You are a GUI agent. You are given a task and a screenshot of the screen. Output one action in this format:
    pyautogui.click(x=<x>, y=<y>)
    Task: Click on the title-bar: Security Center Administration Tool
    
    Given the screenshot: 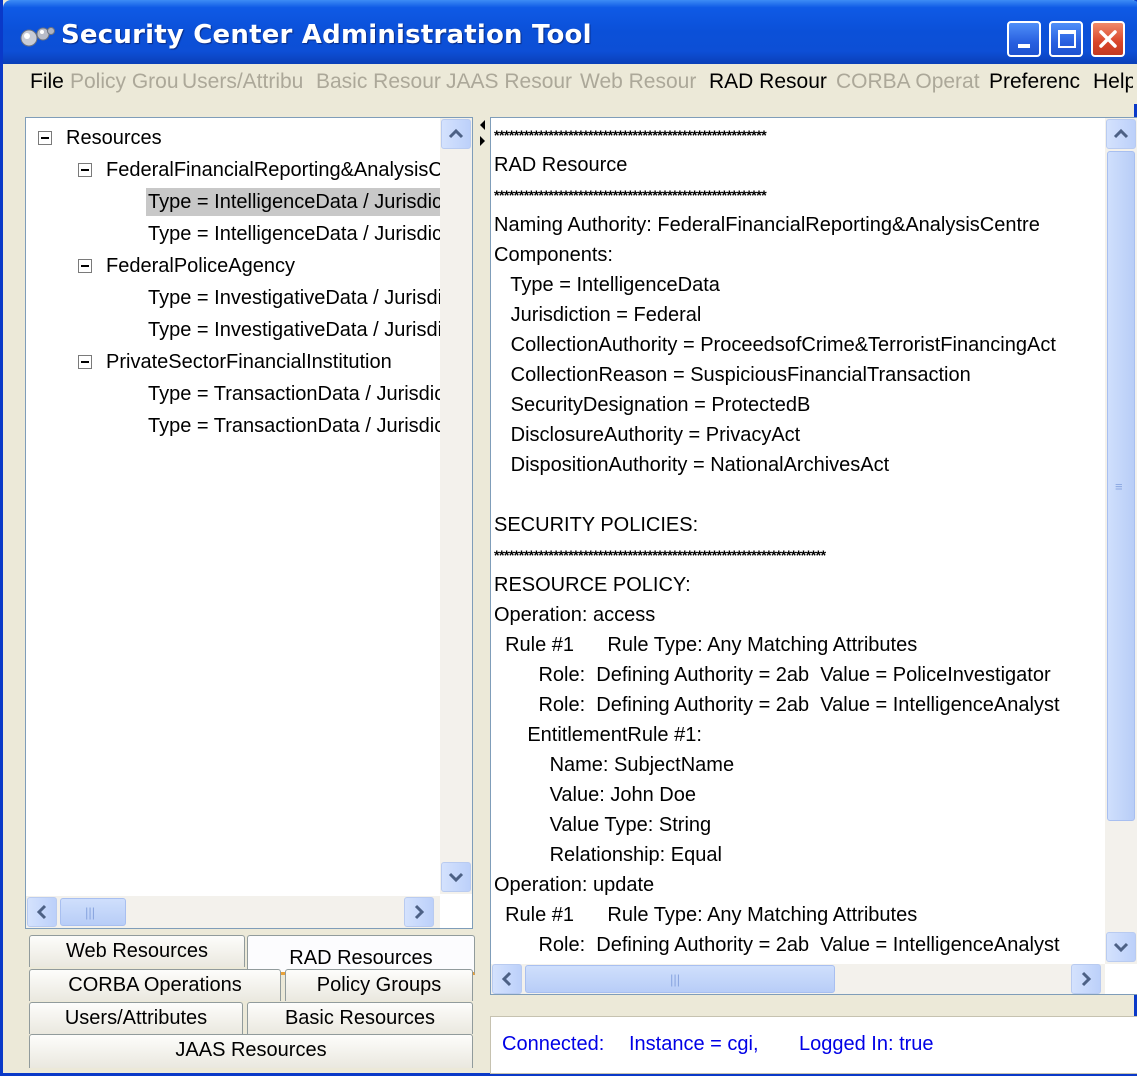 What is the action you would take?
    pyautogui.click(x=570, y=32)
    